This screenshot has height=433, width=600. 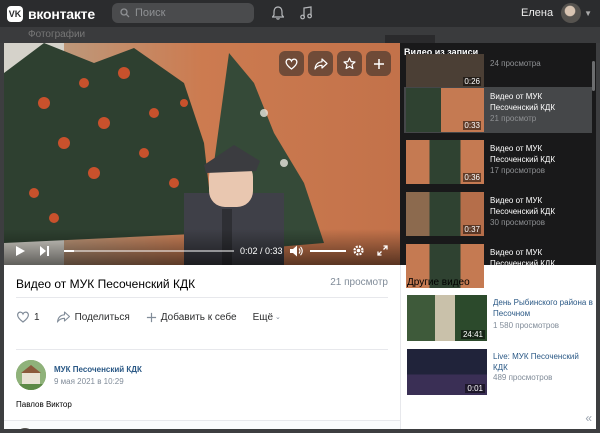 I want to click on other-video-thumbnail: 0:01, so click(x=447, y=372).